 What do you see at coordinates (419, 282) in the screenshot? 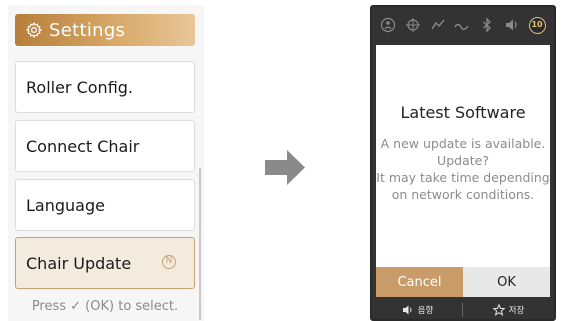
I see `cancel-button: Cancel` at bounding box center [419, 282].